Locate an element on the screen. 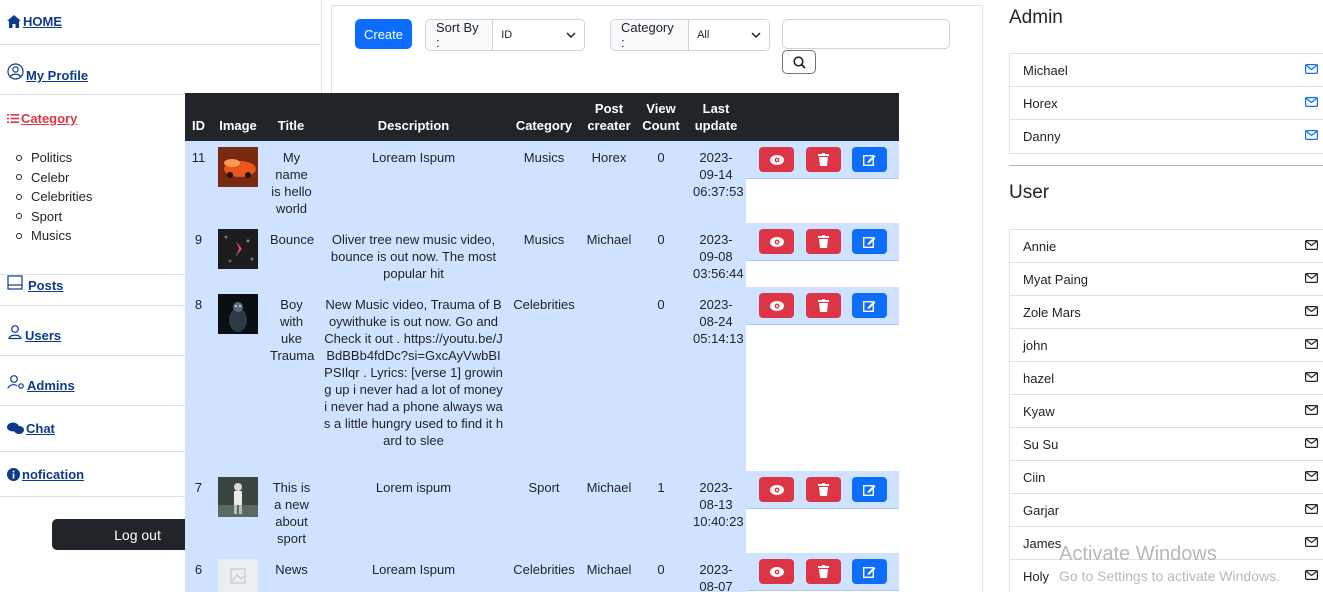 This screenshot has height=592, width=1323. row-updated: 2023-09-08 03:56:44 is located at coordinates (718, 256).